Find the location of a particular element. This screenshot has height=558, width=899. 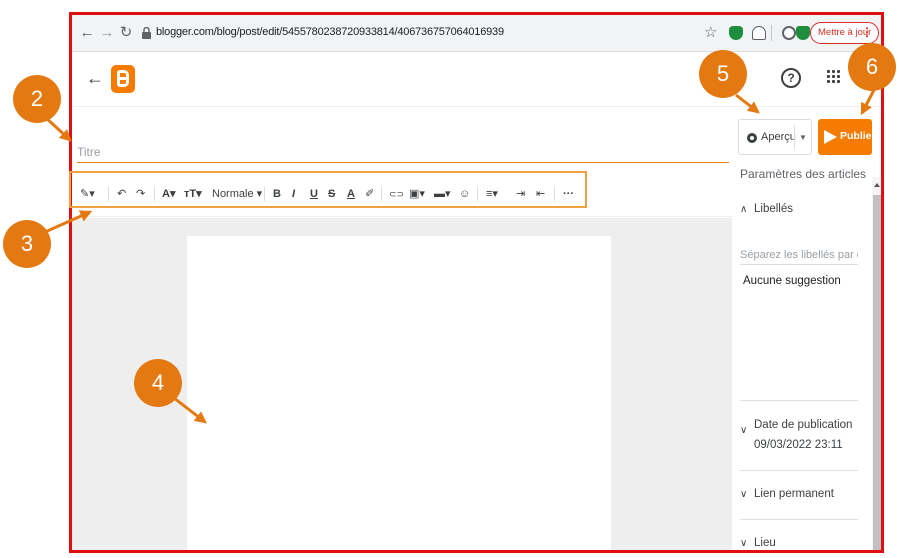

back-arrow-icon: ← is located at coordinates (95, 78).